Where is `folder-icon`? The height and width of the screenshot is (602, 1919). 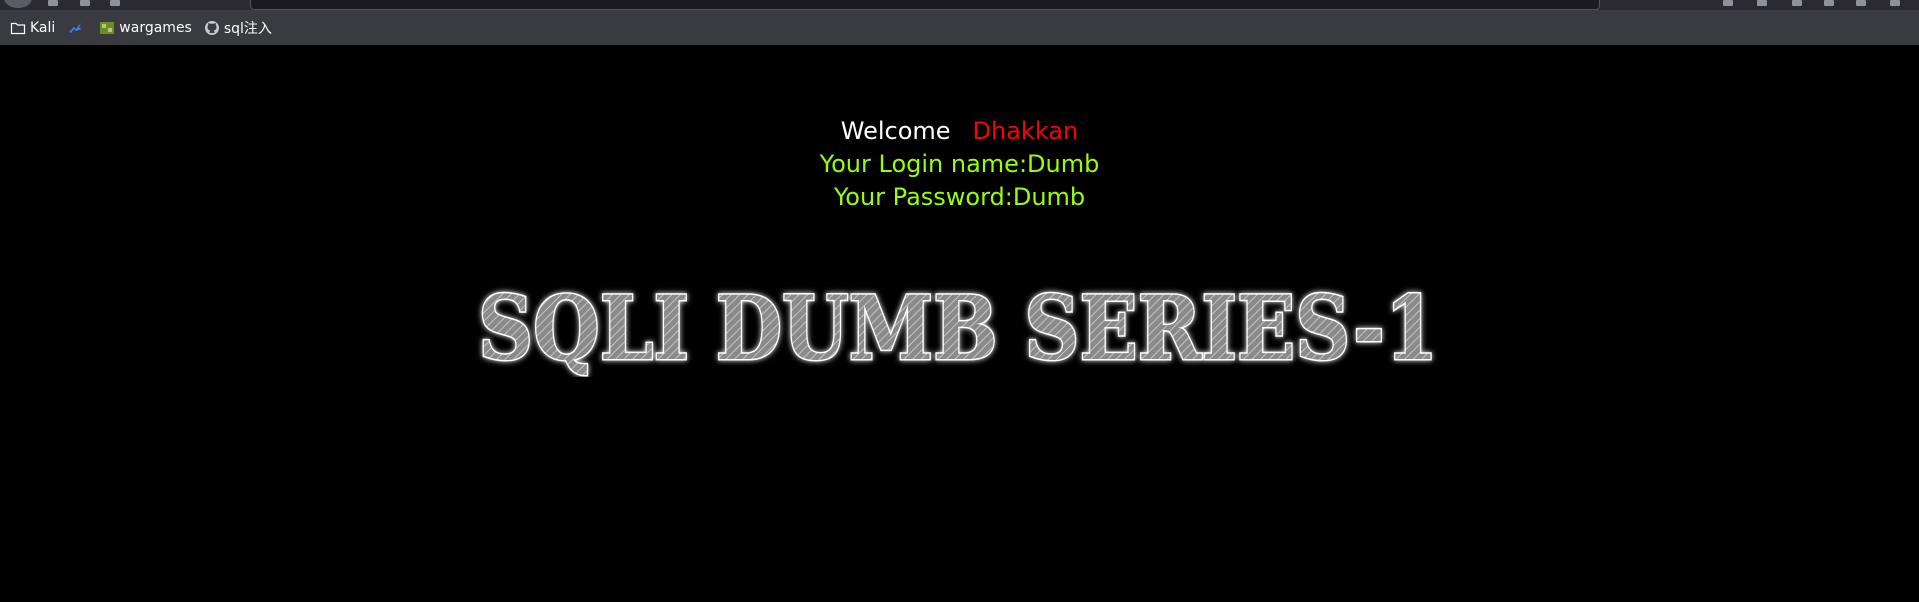 folder-icon is located at coordinates (18, 28).